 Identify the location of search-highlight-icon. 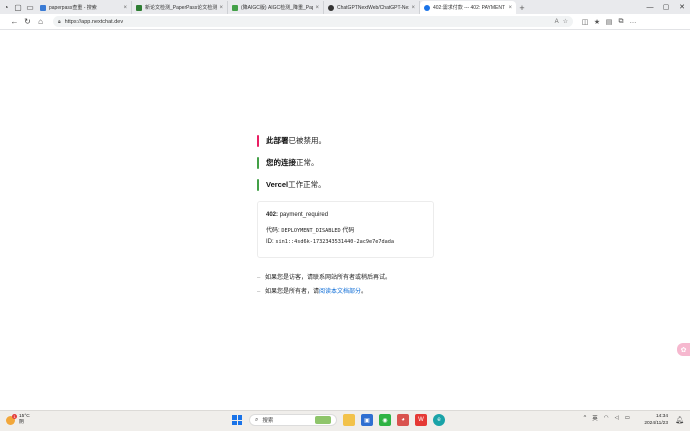
(323, 420).